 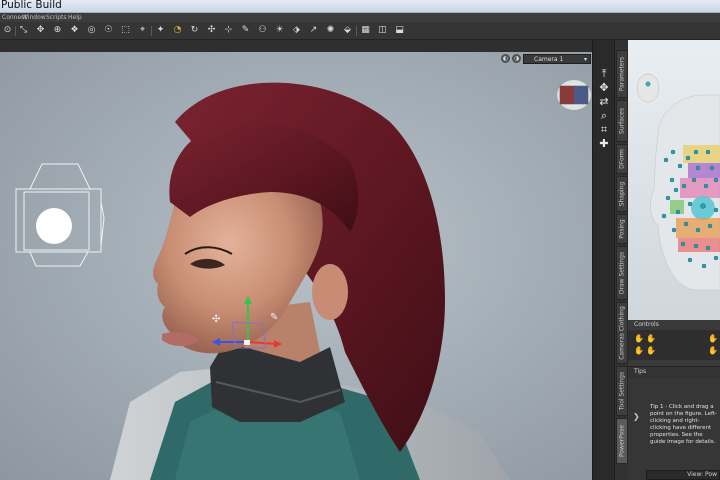 I want to click on region-nav-icon: ◎, so click(x=91, y=30).